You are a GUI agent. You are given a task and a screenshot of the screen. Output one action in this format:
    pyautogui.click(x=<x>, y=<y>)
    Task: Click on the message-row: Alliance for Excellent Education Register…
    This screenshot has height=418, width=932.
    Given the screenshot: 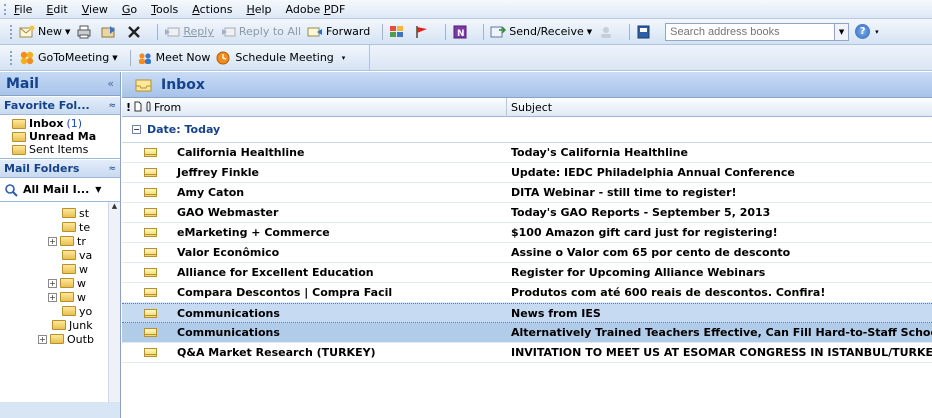 What is the action you would take?
    pyautogui.click(x=527, y=273)
    